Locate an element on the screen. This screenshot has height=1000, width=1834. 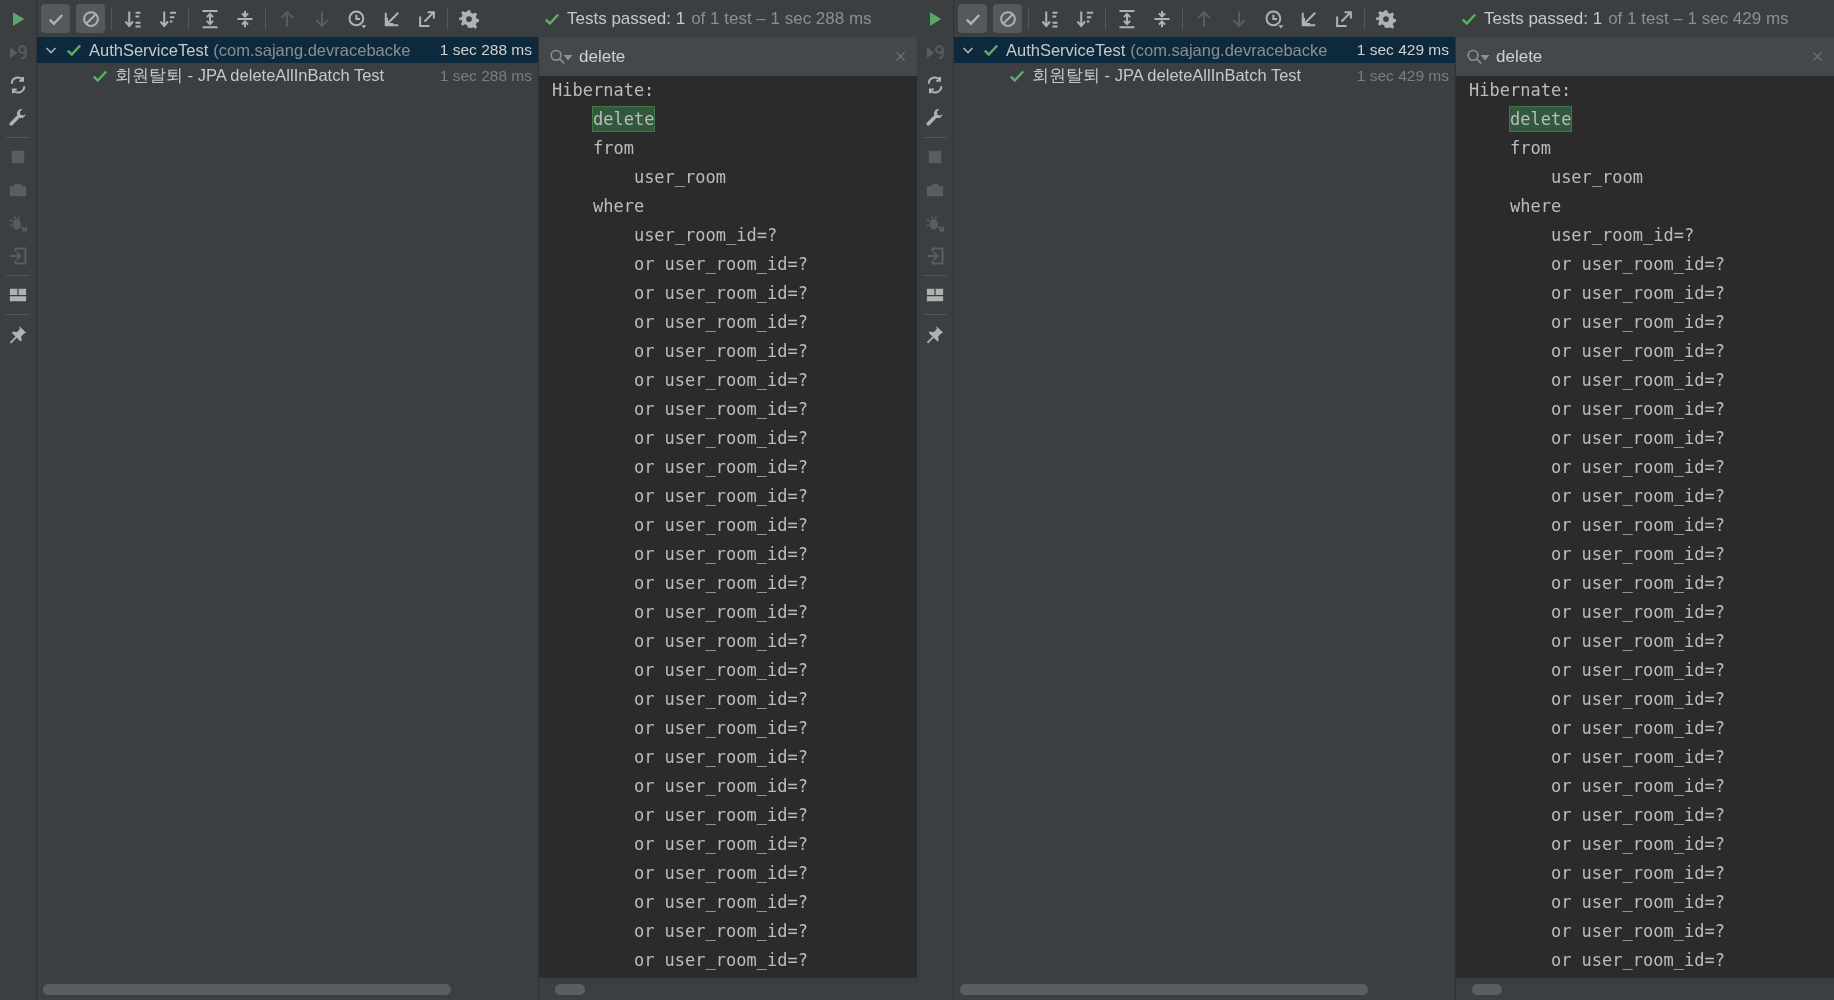
status-detail: of 1 test – 1 sec 429 ms is located at coordinates (1698, 18).